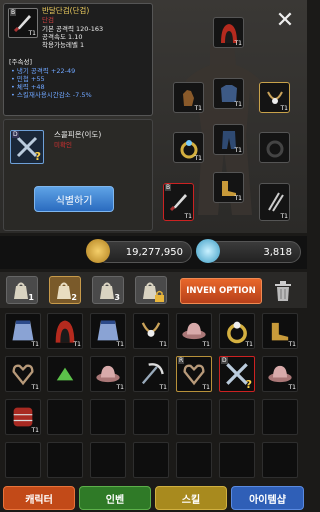  What do you see at coordinates (31, 297) in the screenshot?
I see `bag-number: 1` at bounding box center [31, 297].